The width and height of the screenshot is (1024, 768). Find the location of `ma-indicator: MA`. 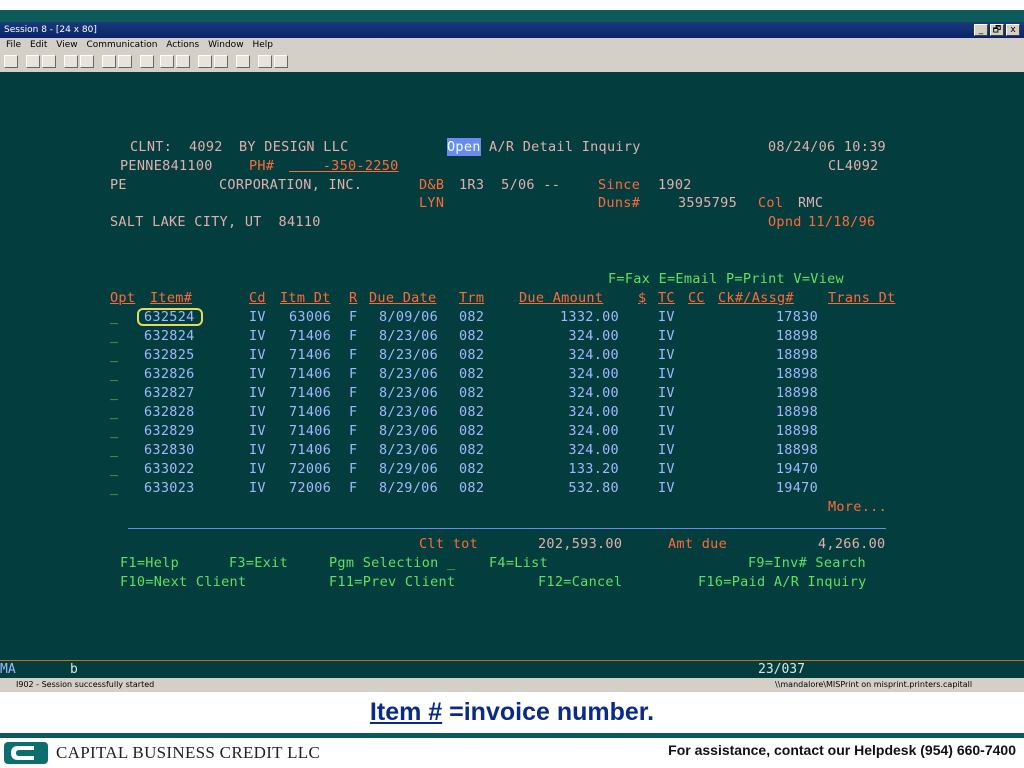

ma-indicator: MA is located at coordinates (8, 669).